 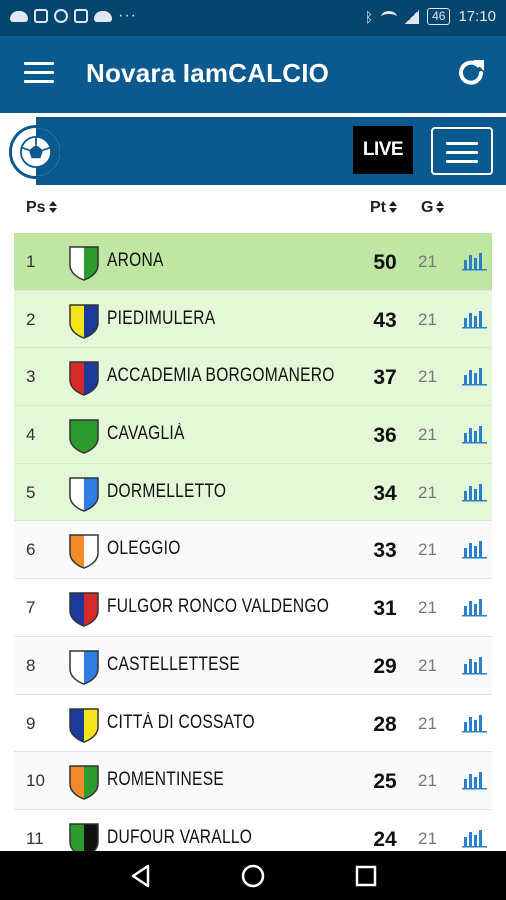 I want to click on row-position: 7, so click(x=31, y=608).